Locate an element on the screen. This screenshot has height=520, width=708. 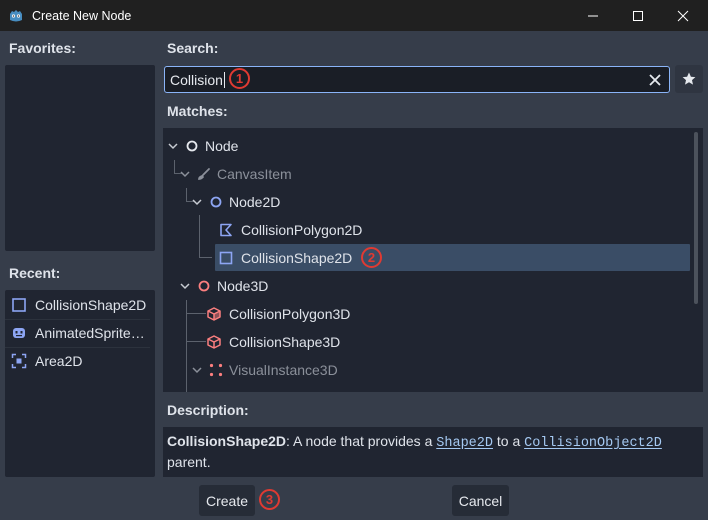
canvas-item-icon is located at coordinates (204, 174).